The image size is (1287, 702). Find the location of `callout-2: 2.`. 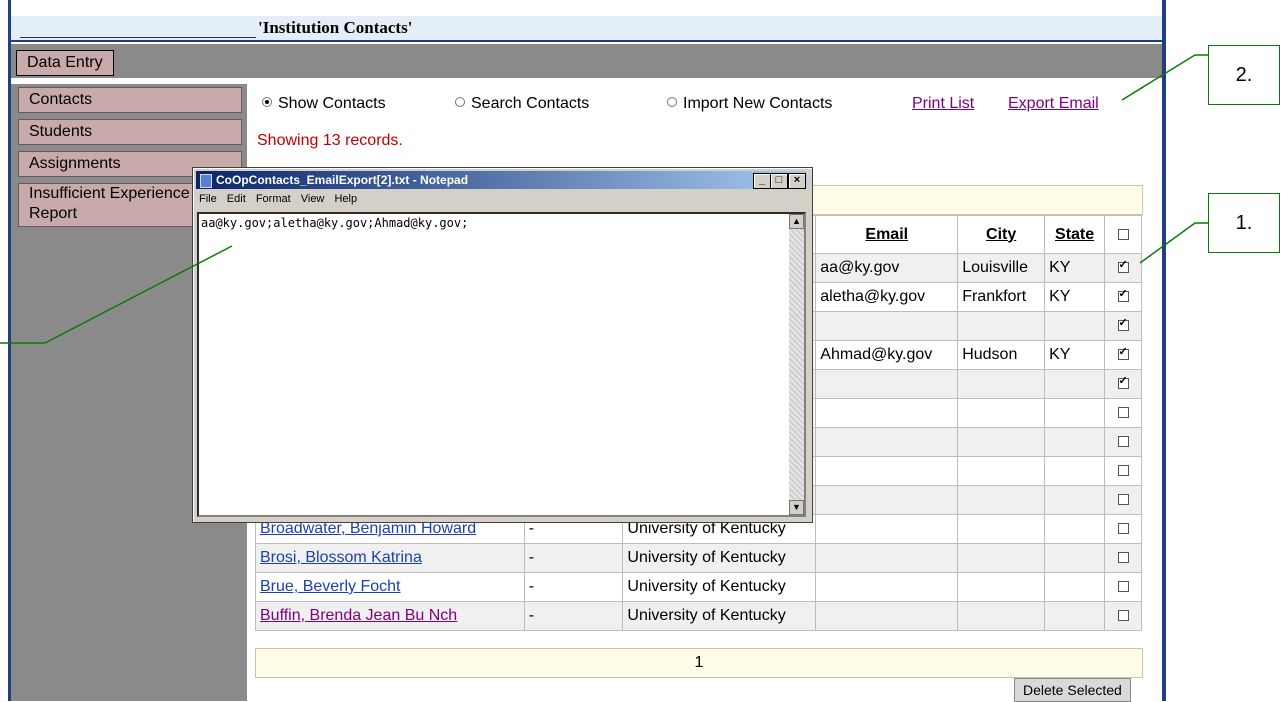

callout-2: 2. is located at coordinates (1244, 75).